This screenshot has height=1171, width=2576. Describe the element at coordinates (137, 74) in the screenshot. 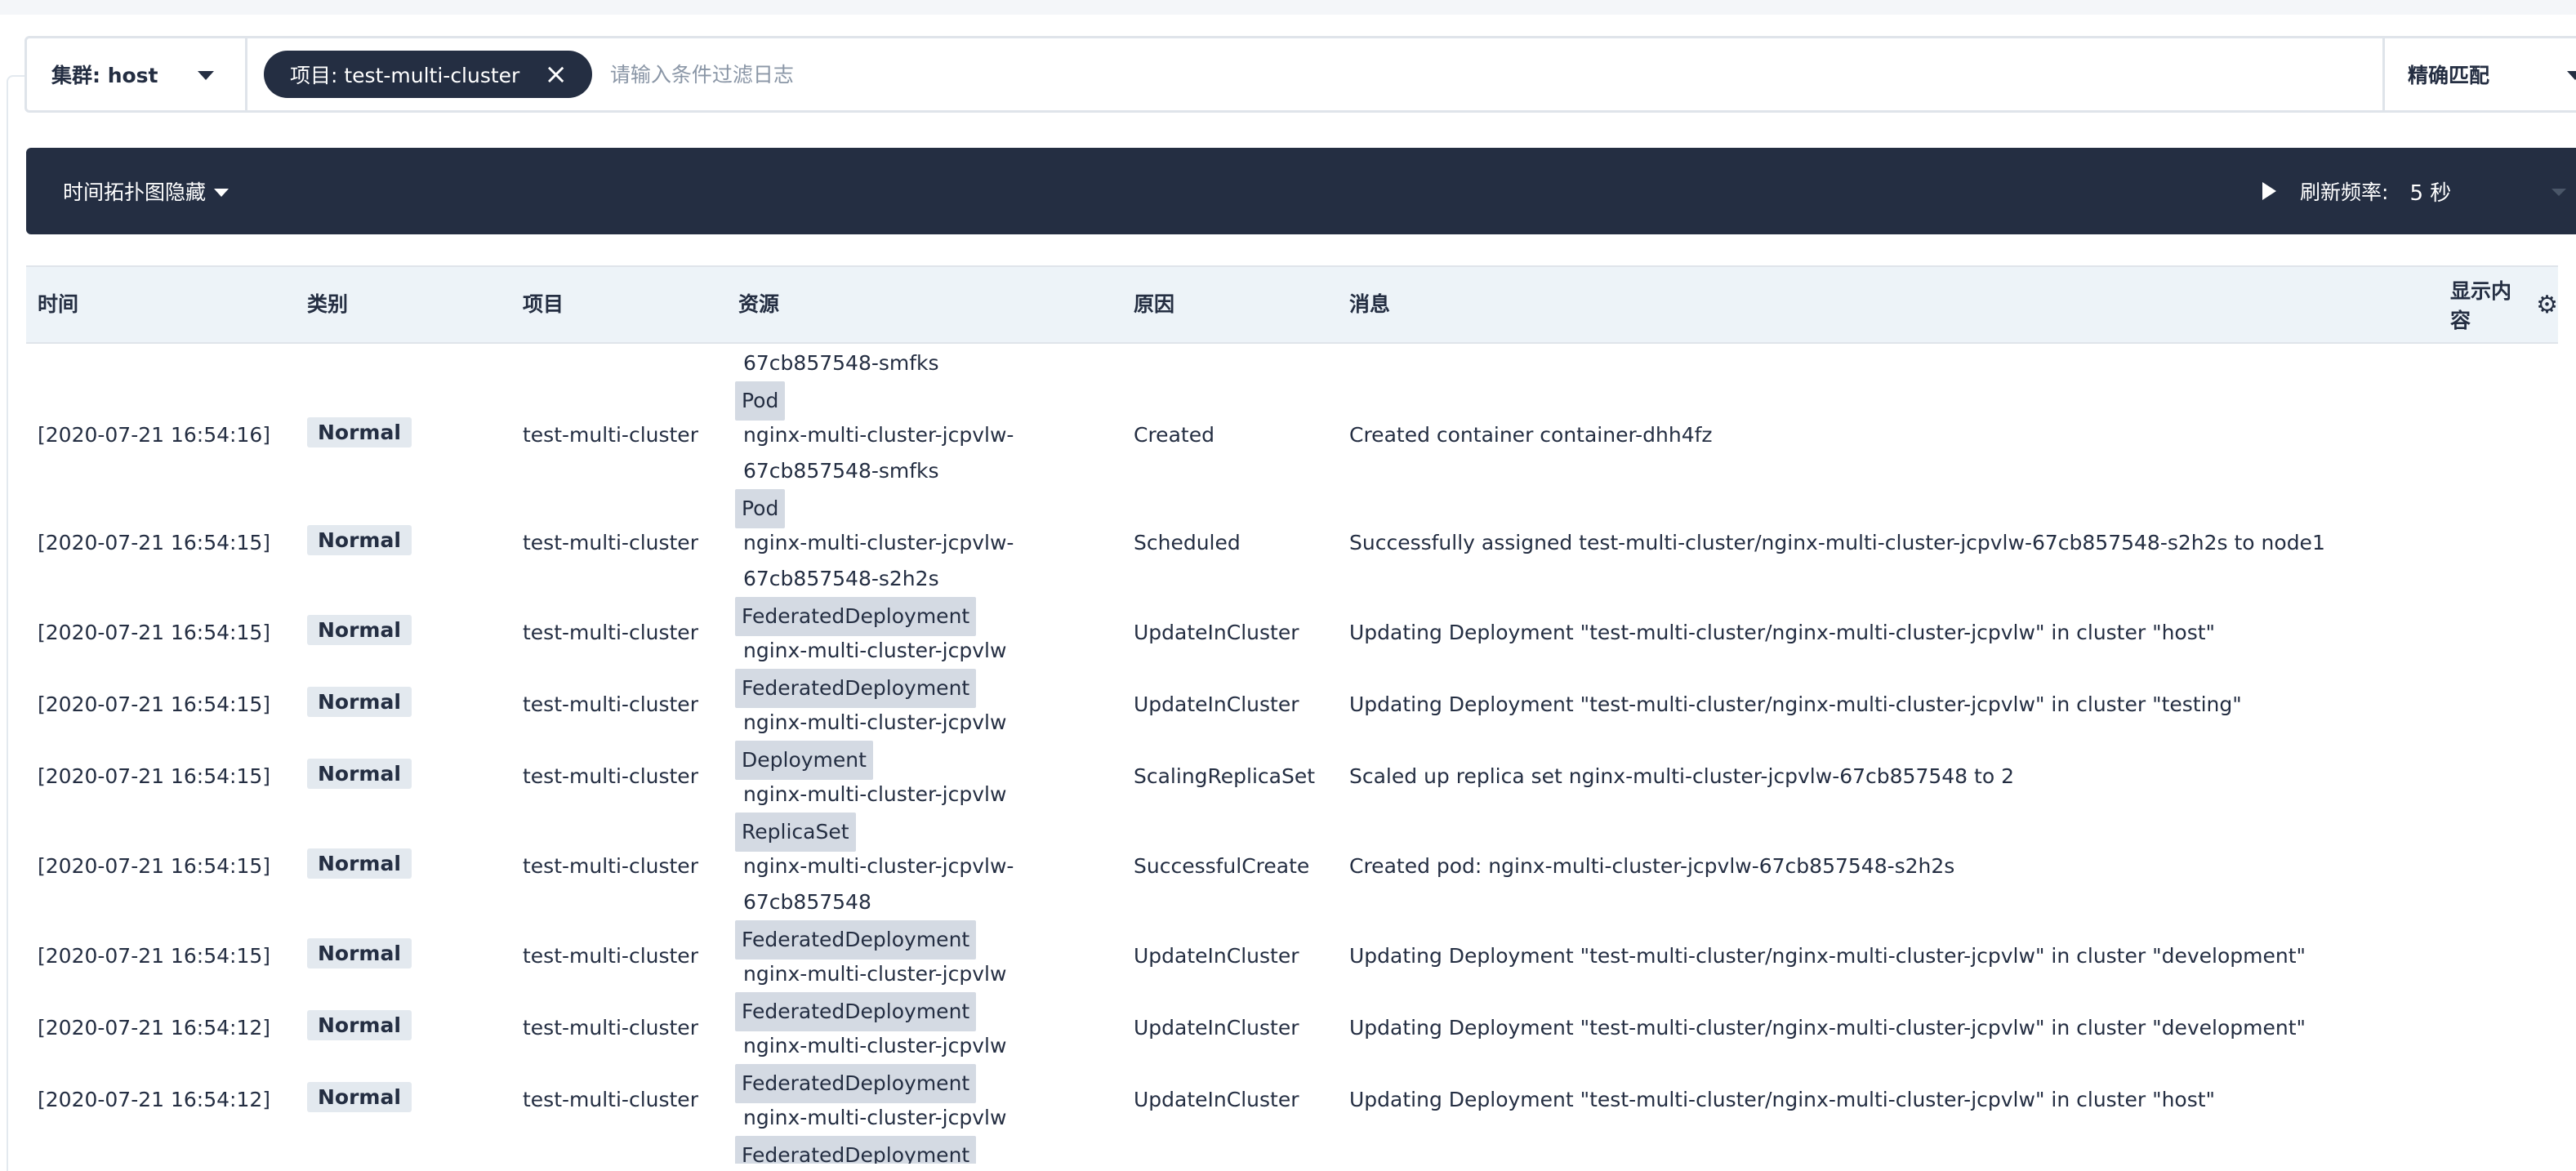

I see `cluster-select: 集群: host` at that location.